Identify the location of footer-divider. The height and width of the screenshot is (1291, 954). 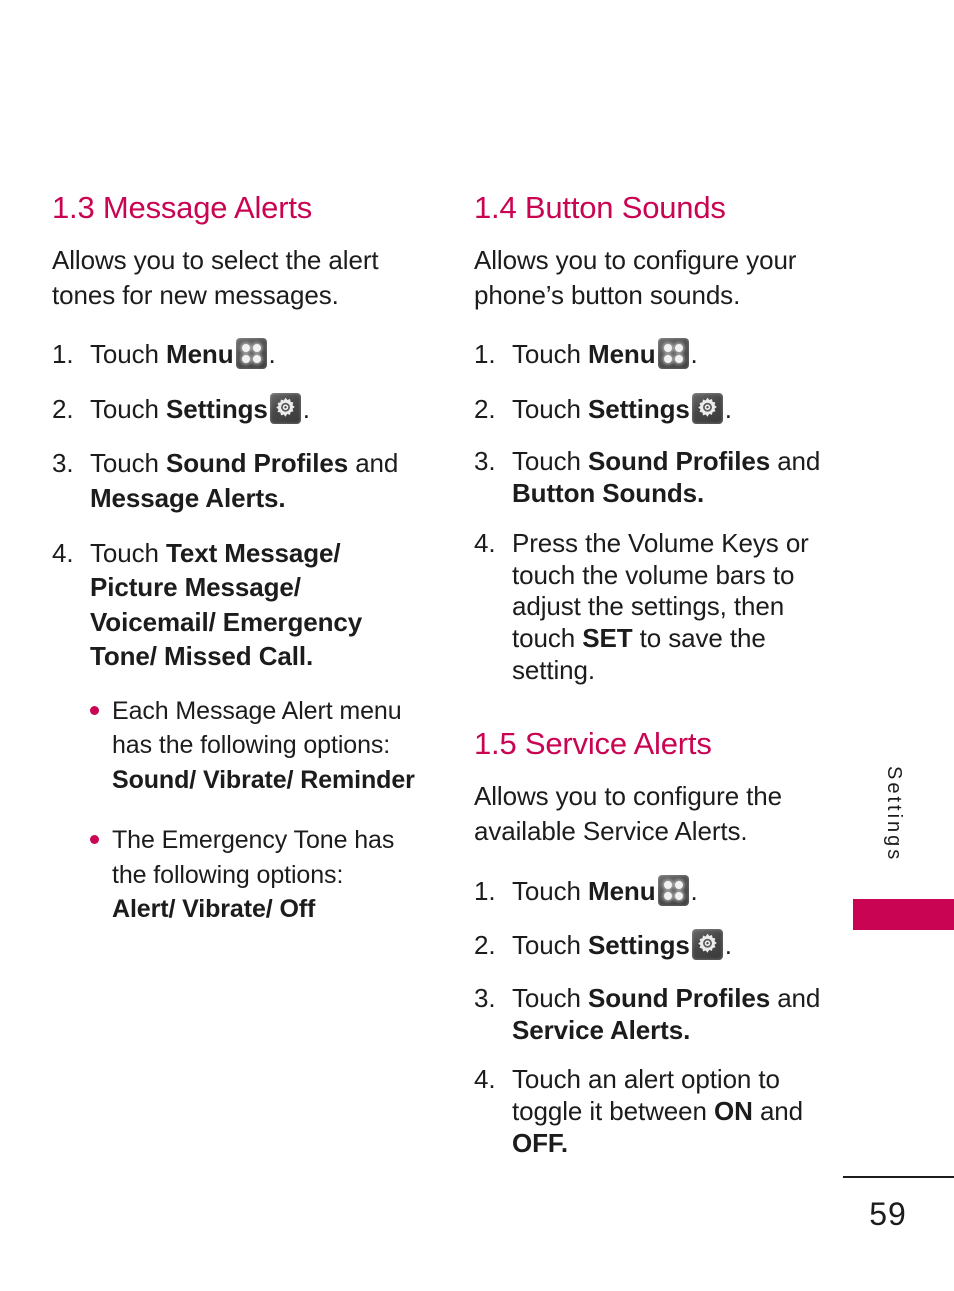
(898, 1177).